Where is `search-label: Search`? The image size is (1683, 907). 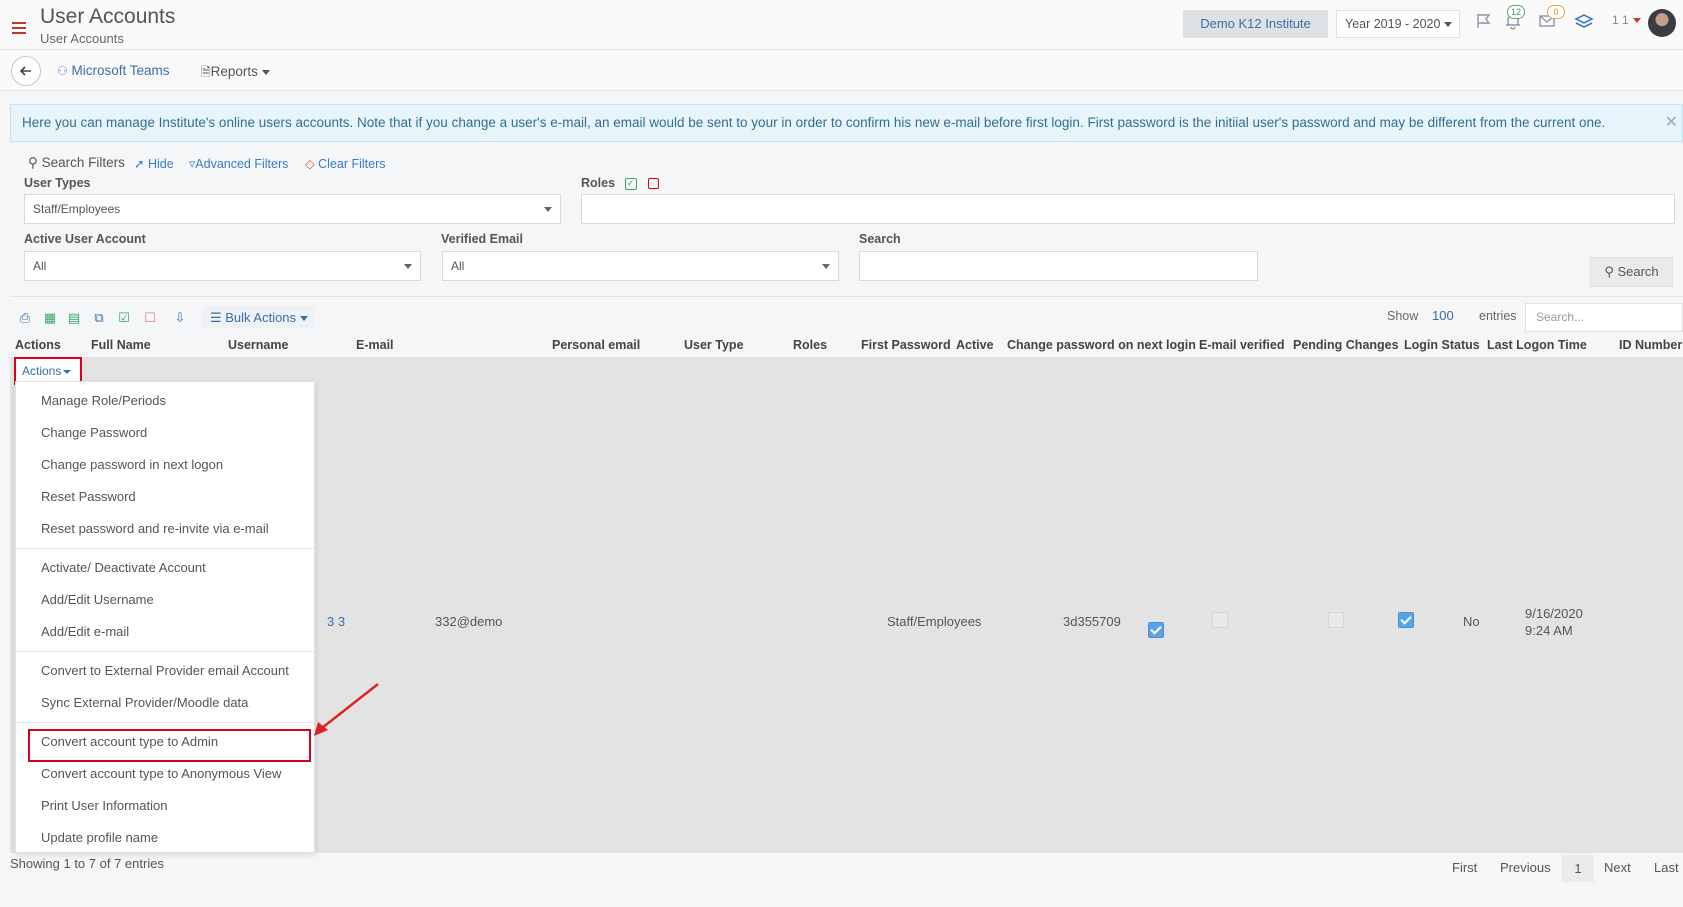
search-label: Search is located at coordinates (880, 239).